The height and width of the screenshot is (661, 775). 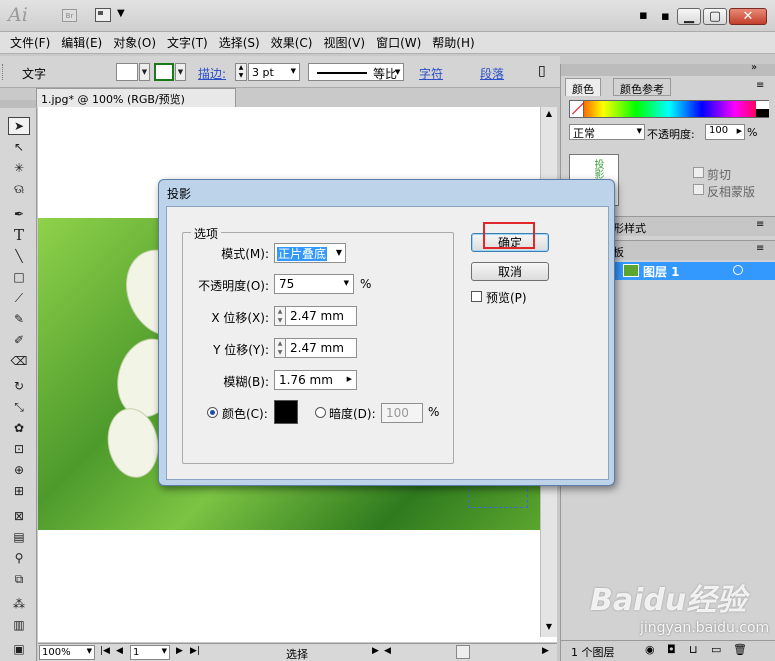 What do you see at coordinates (19, 319) in the screenshot?
I see `pencil-tool-icon: ✎` at bounding box center [19, 319].